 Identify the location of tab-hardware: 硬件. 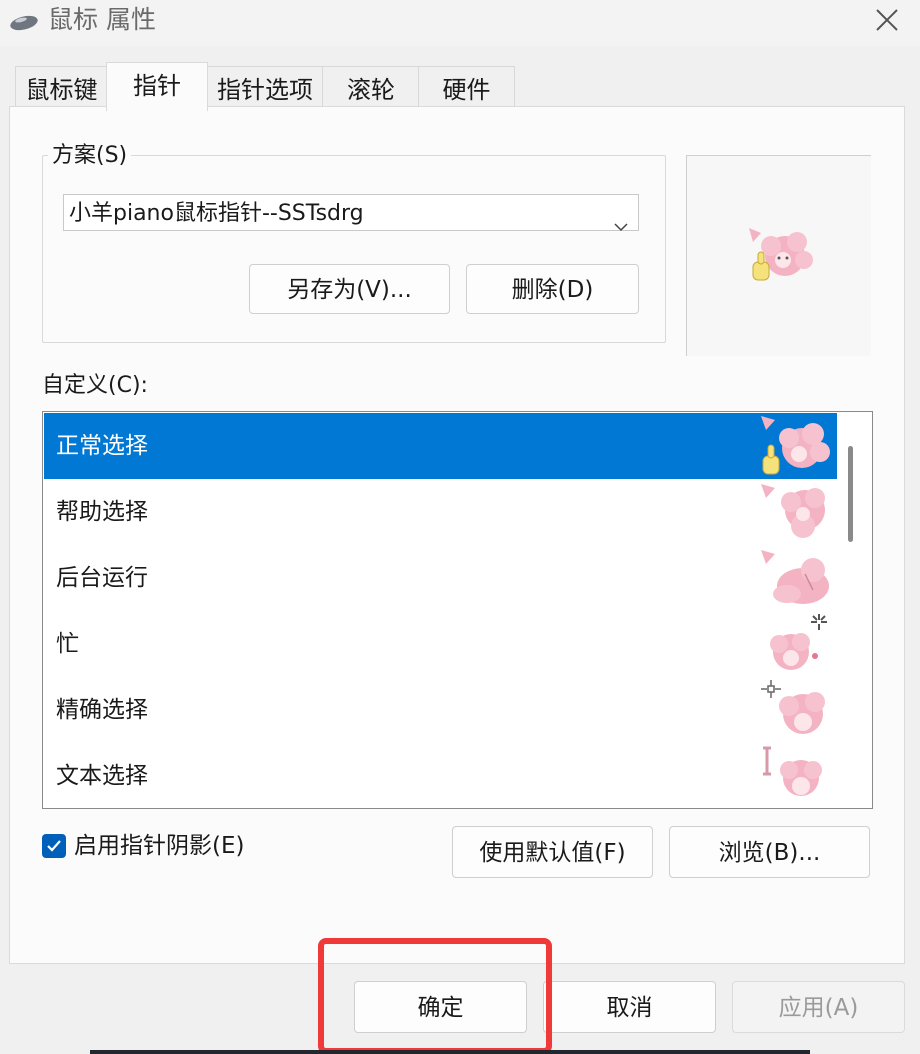
(466, 87).